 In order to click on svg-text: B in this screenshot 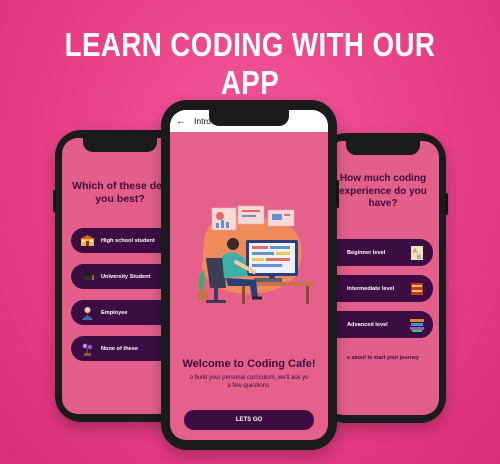, I will do `click(419, 258)`.